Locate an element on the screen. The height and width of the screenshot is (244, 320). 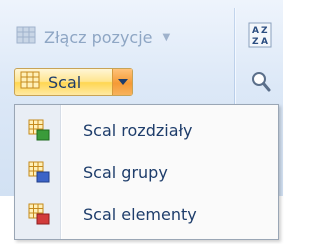
menu-item-label: Scal rozdziały is located at coordinates (138, 130).